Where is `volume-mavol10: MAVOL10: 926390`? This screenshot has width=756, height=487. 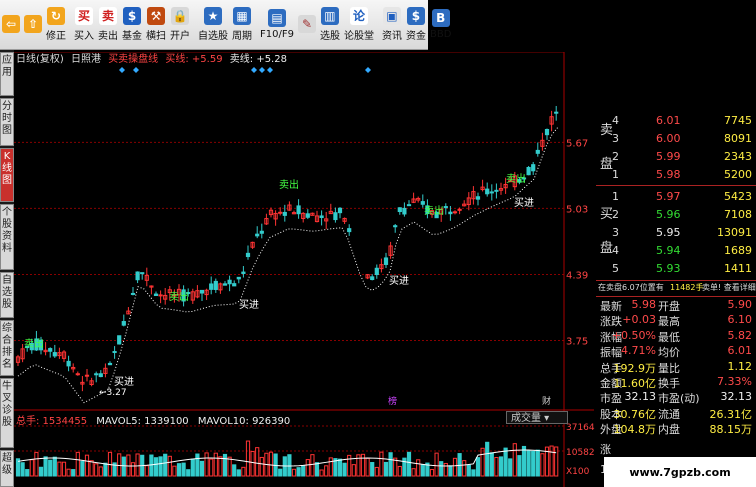 volume-mavol10: MAVOL10: 926390 is located at coordinates (244, 421).